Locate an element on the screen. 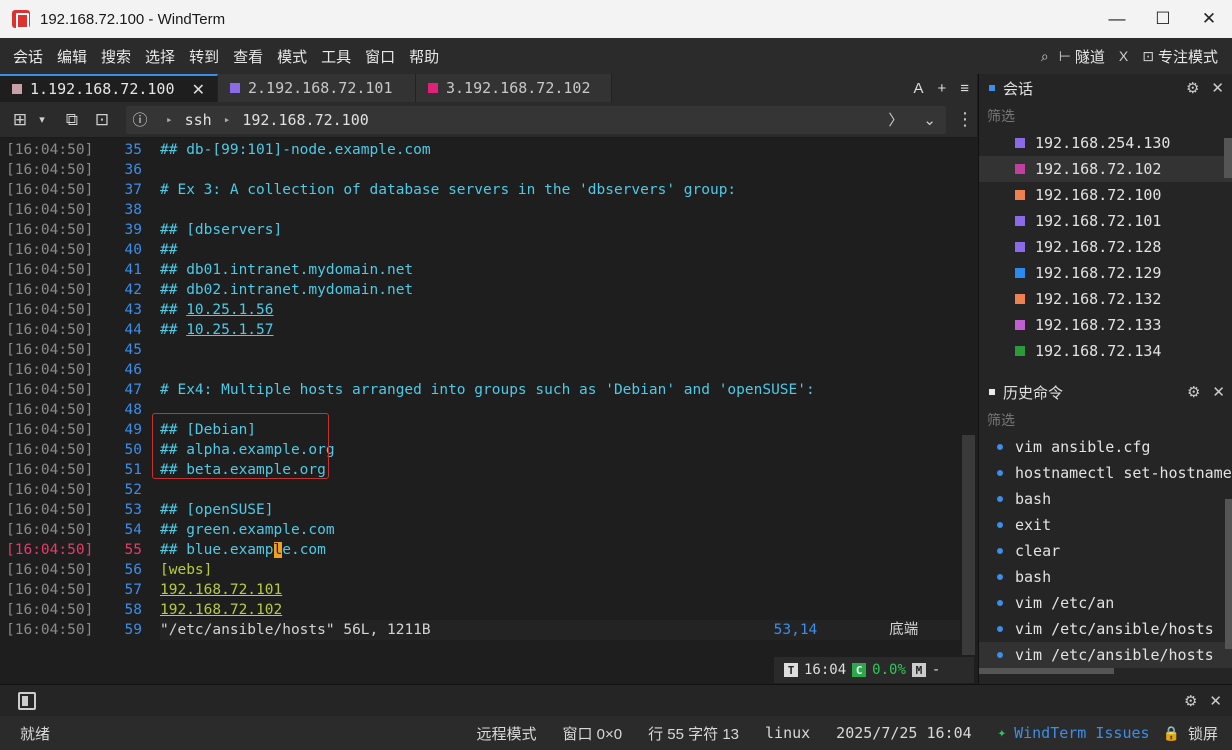  font-button: A is located at coordinates (918, 88).